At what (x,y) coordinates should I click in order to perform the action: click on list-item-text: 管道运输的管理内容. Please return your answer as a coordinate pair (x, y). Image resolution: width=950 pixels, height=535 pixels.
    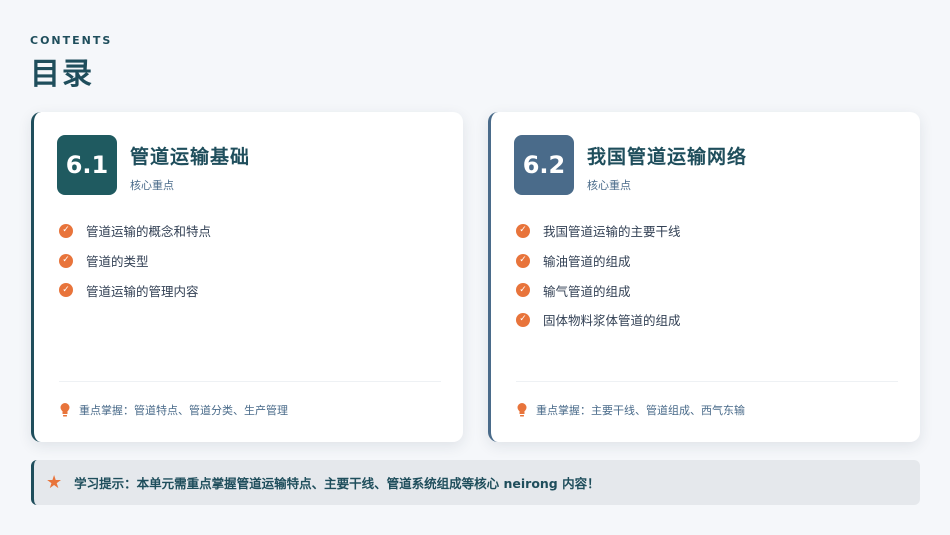
    Looking at the image, I should click on (142, 291).